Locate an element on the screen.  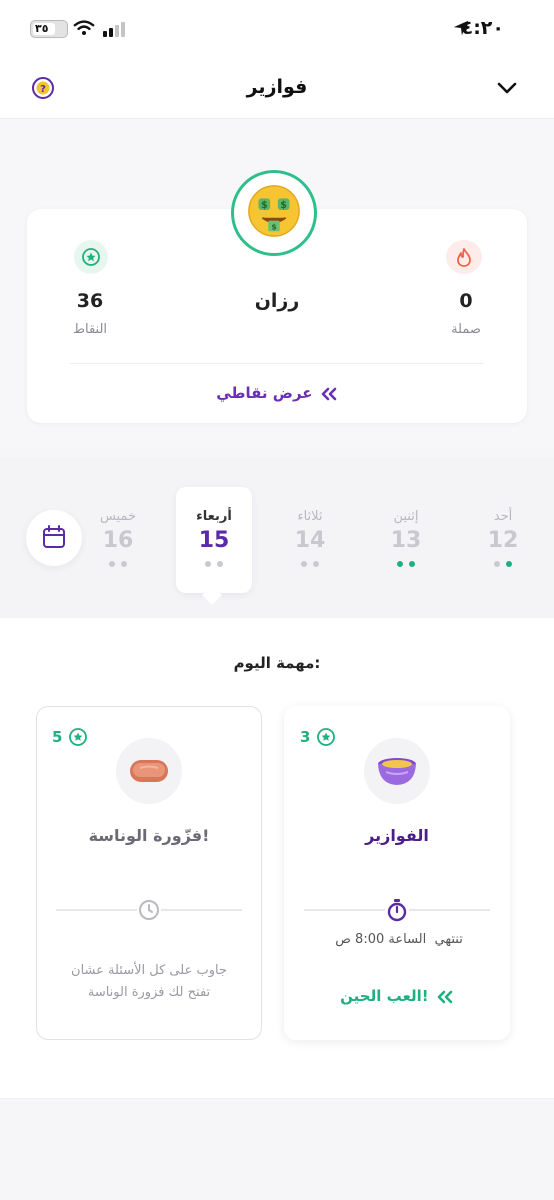
task-end-label: تنتهي is located at coordinates (448, 939).